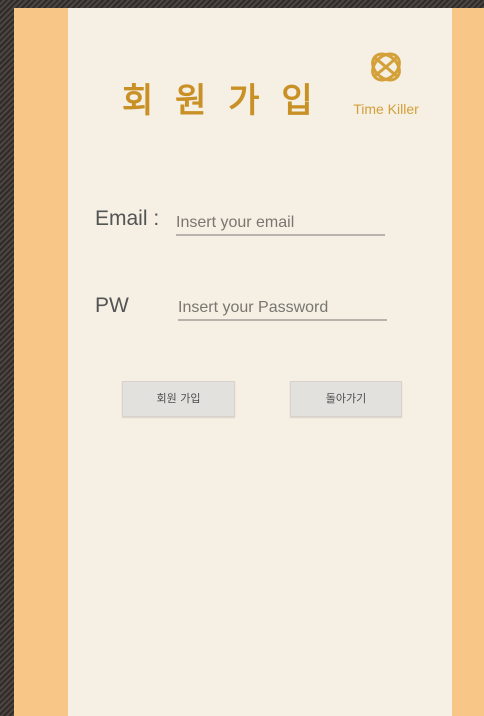  What do you see at coordinates (178, 399) in the screenshot?
I see `signup-button: 회원 가입` at bounding box center [178, 399].